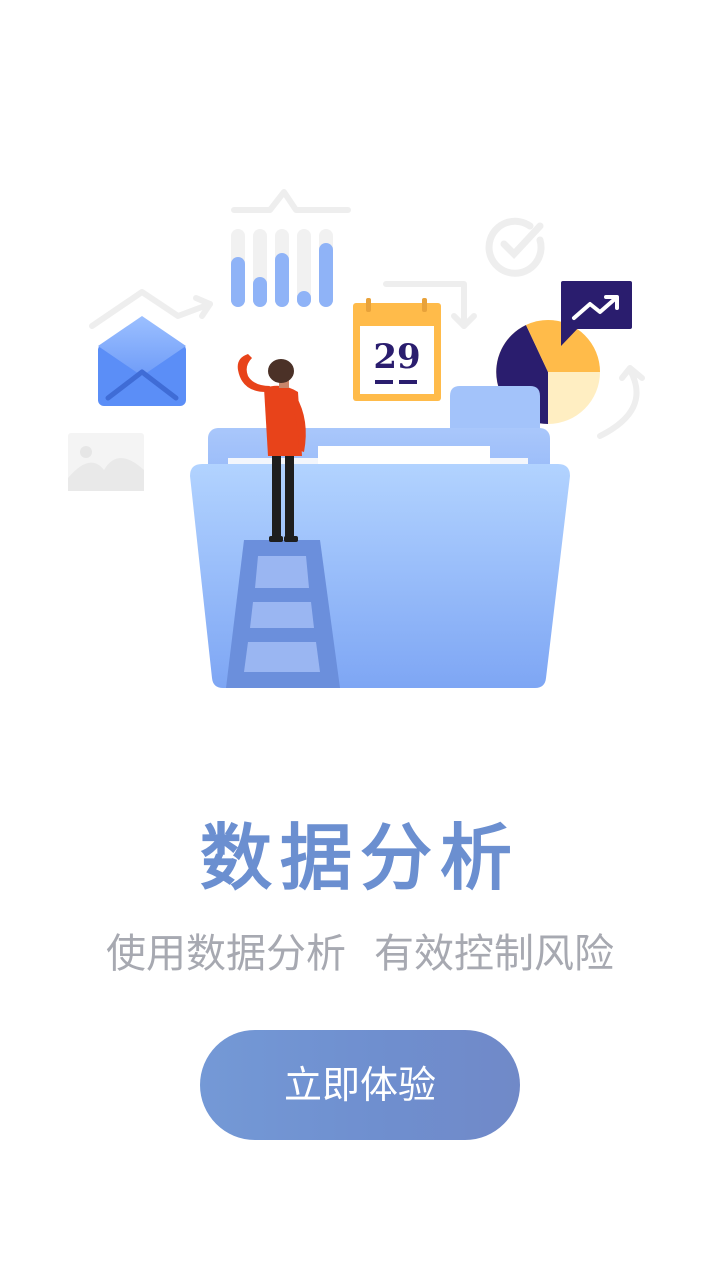 The height and width of the screenshot is (1280, 720). I want to click on subtitle-part-2: 有效控制风险, so click(494, 954).